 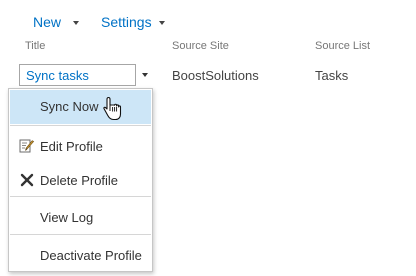 I want to click on row-menu-chevron-icon, so click(x=145, y=75).